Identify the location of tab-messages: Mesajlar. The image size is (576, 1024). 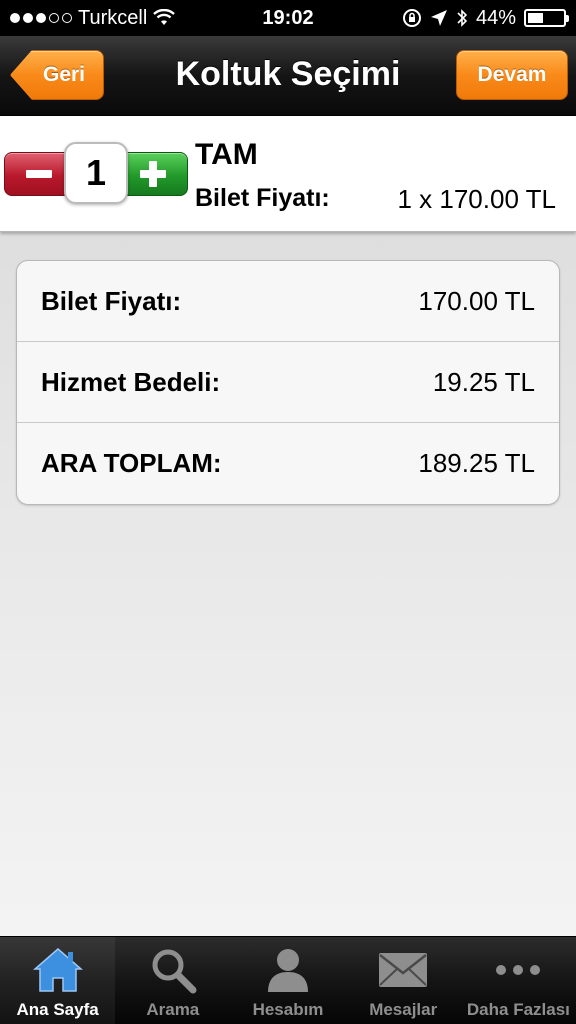
(403, 980).